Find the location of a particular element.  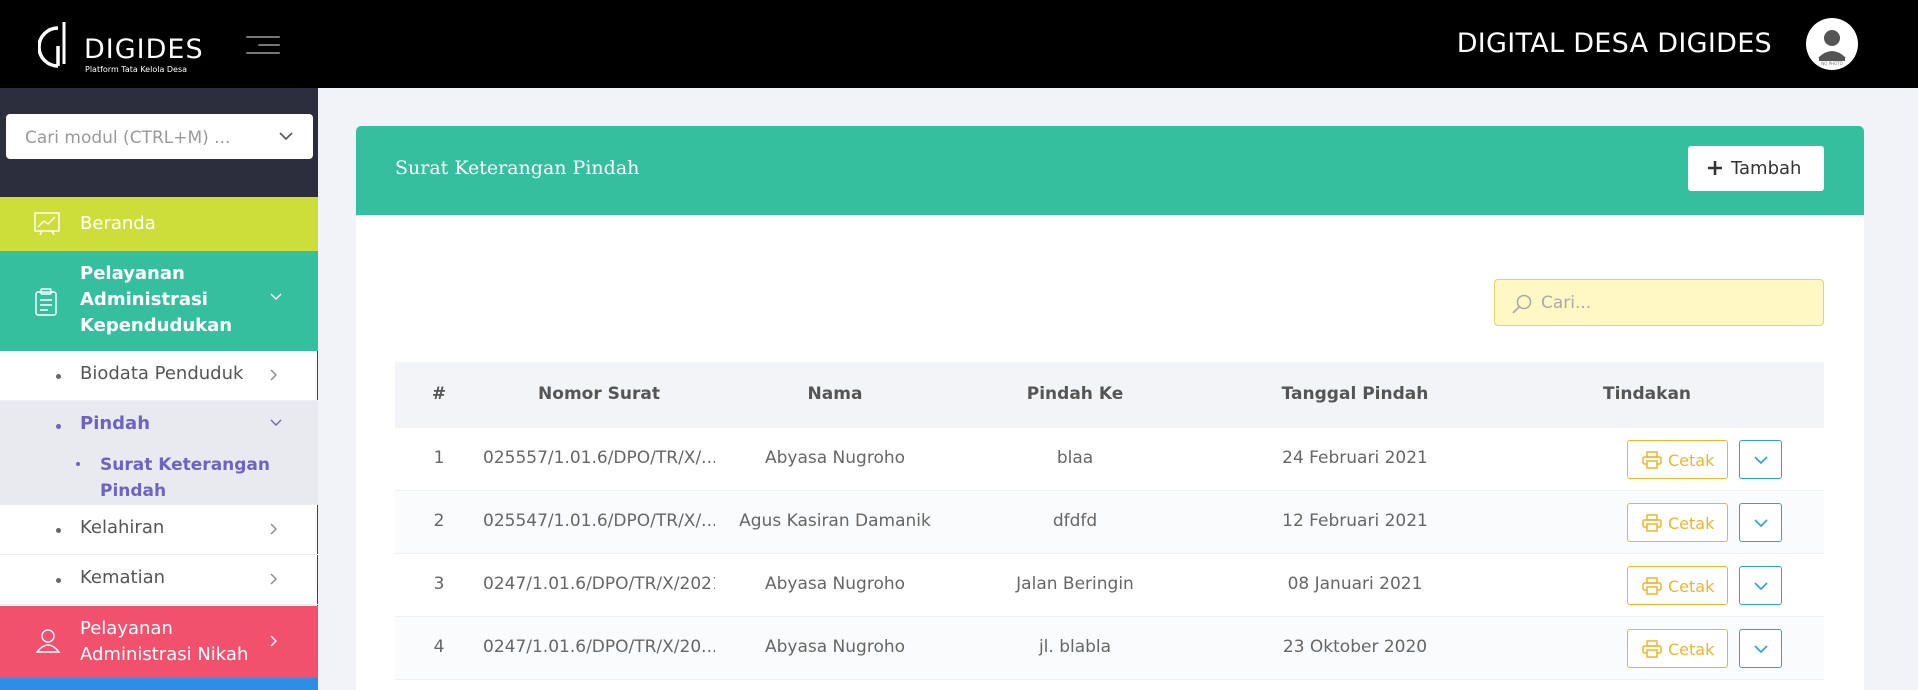

column-header-no: # is located at coordinates (439, 394).